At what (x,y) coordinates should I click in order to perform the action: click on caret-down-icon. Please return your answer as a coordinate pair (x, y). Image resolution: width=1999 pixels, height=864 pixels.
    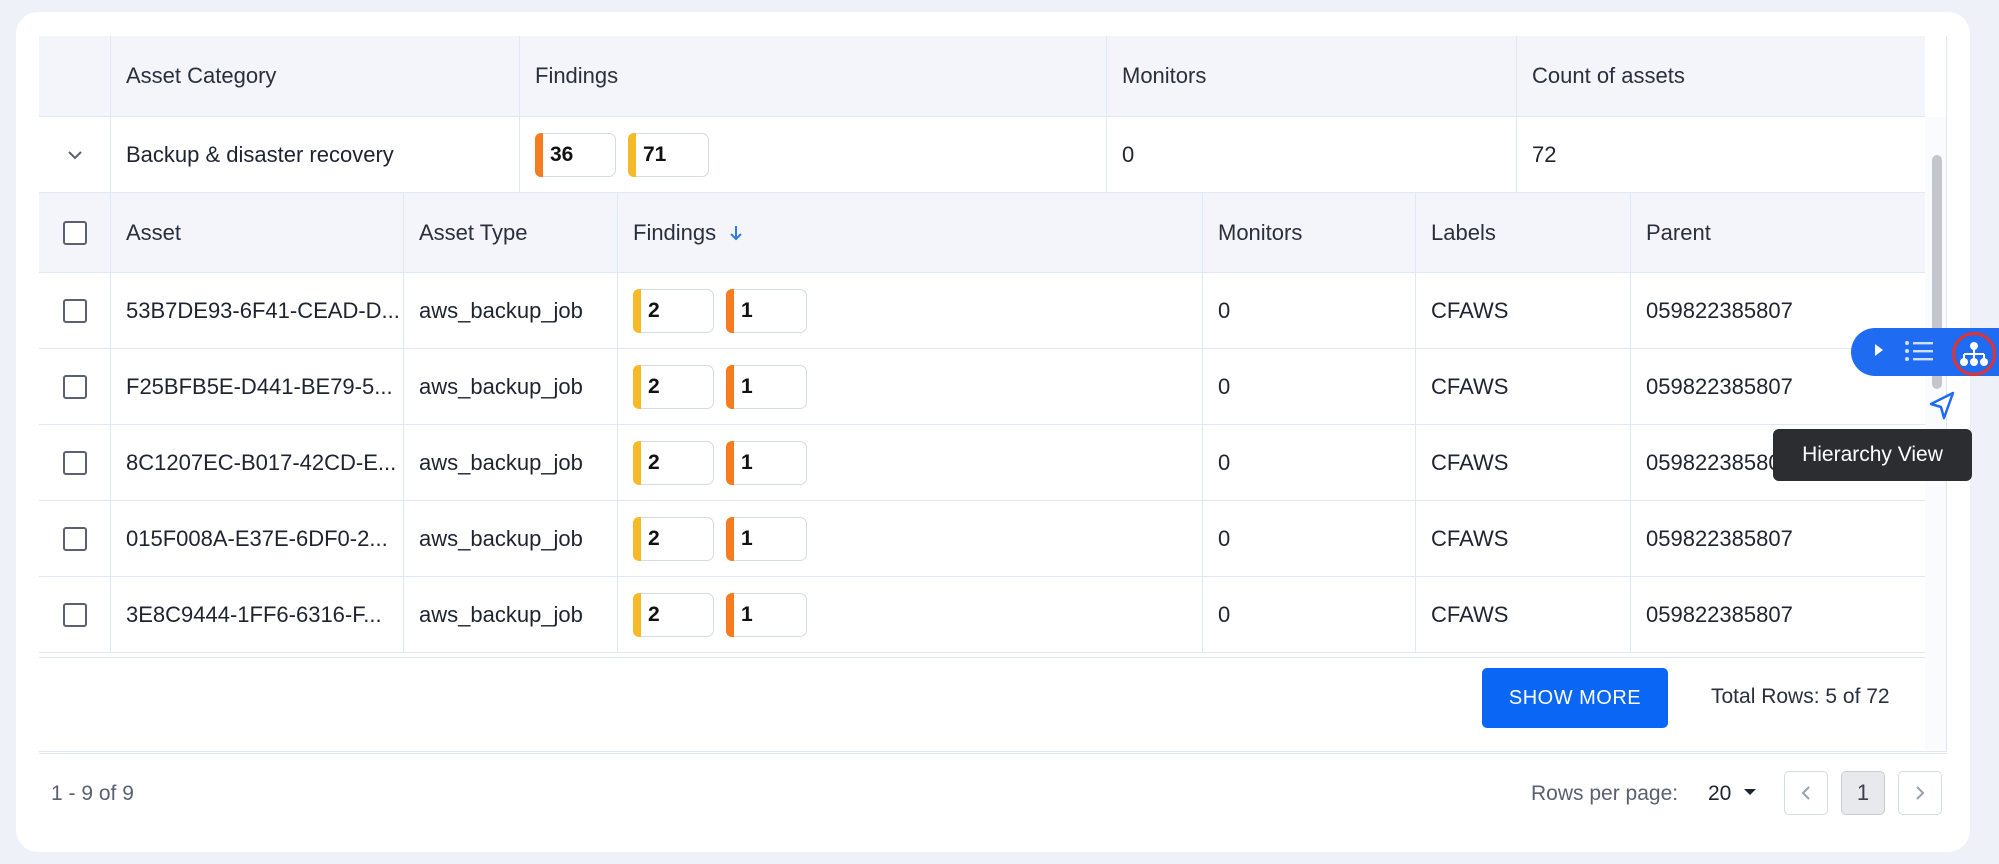
    Looking at the image, I should click on (1750, 792).